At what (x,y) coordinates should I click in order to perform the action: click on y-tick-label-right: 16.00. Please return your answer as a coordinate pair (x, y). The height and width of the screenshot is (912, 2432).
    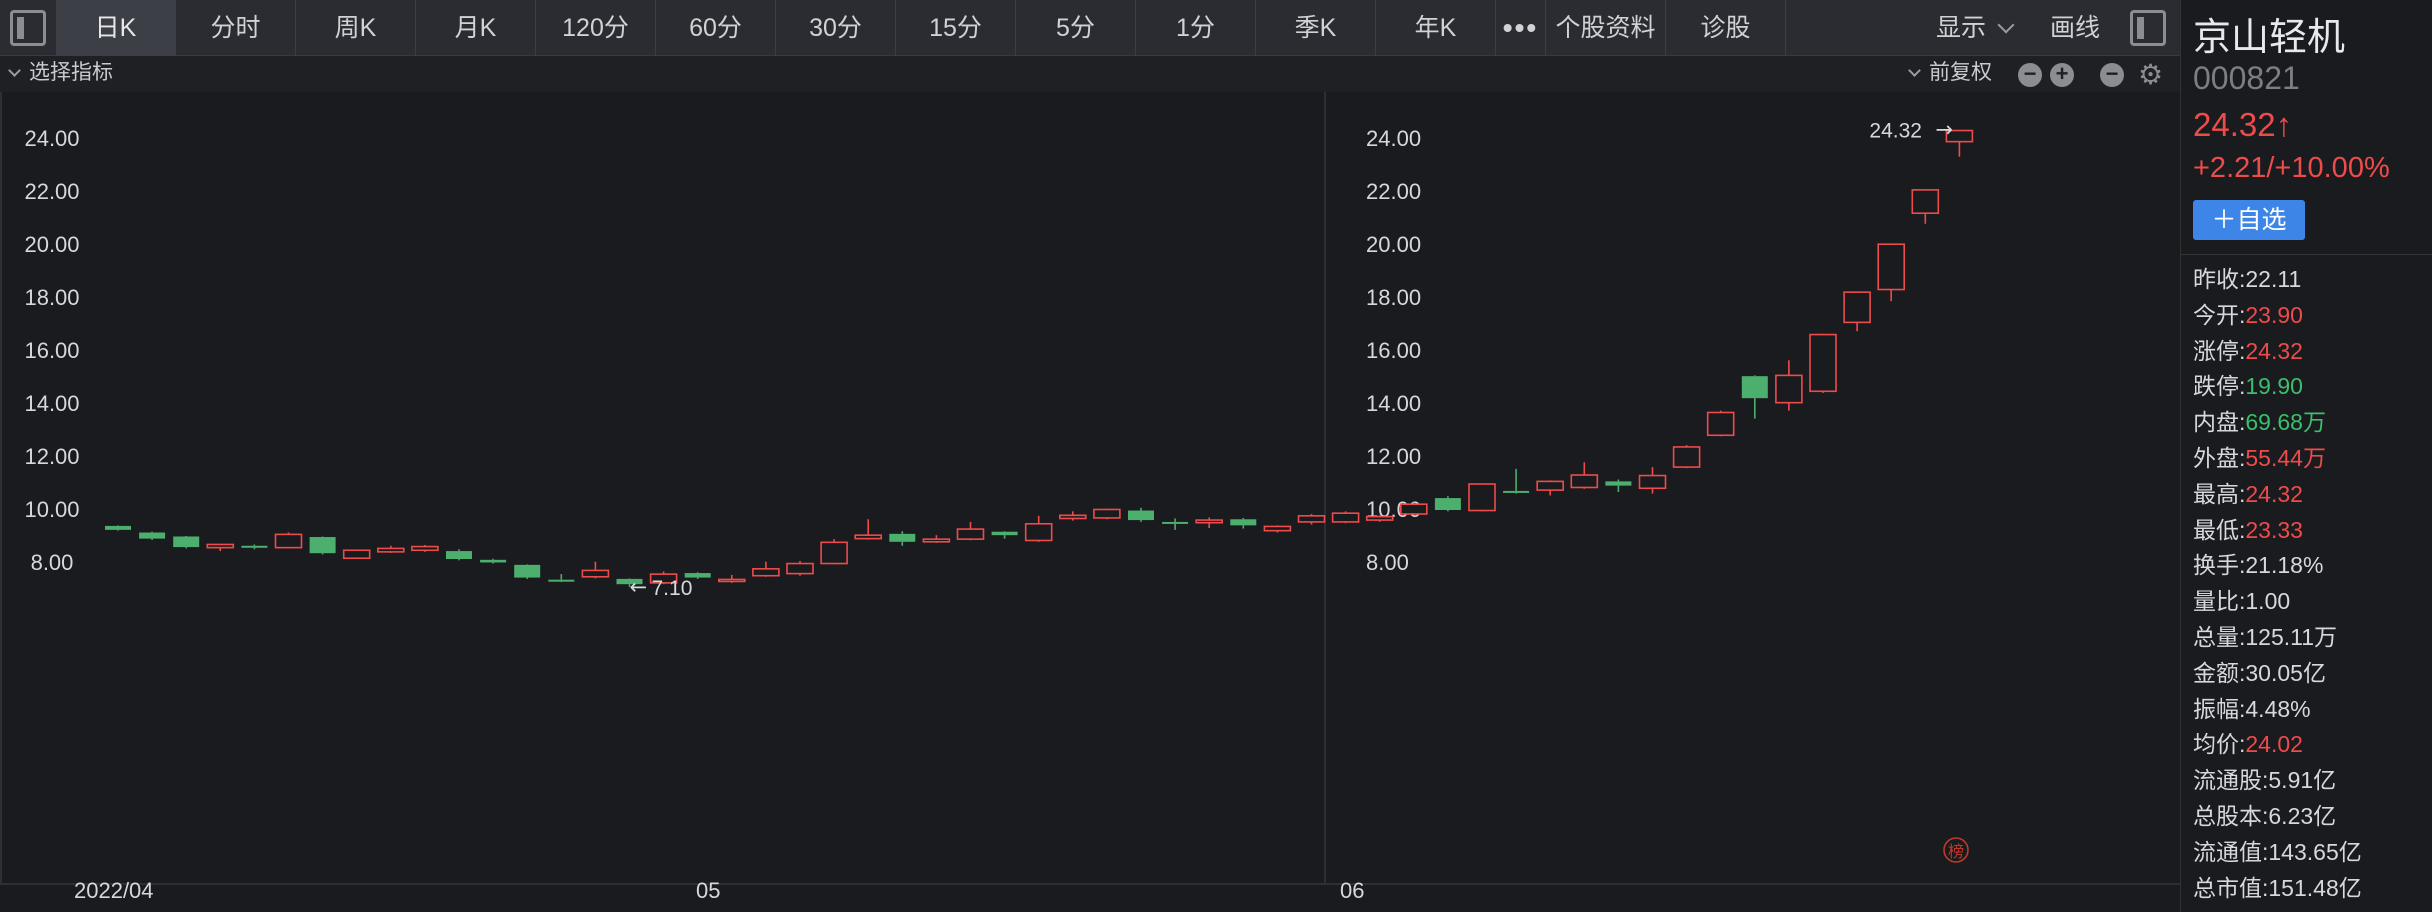
    Looking at the image, I should click on (1393, 350).